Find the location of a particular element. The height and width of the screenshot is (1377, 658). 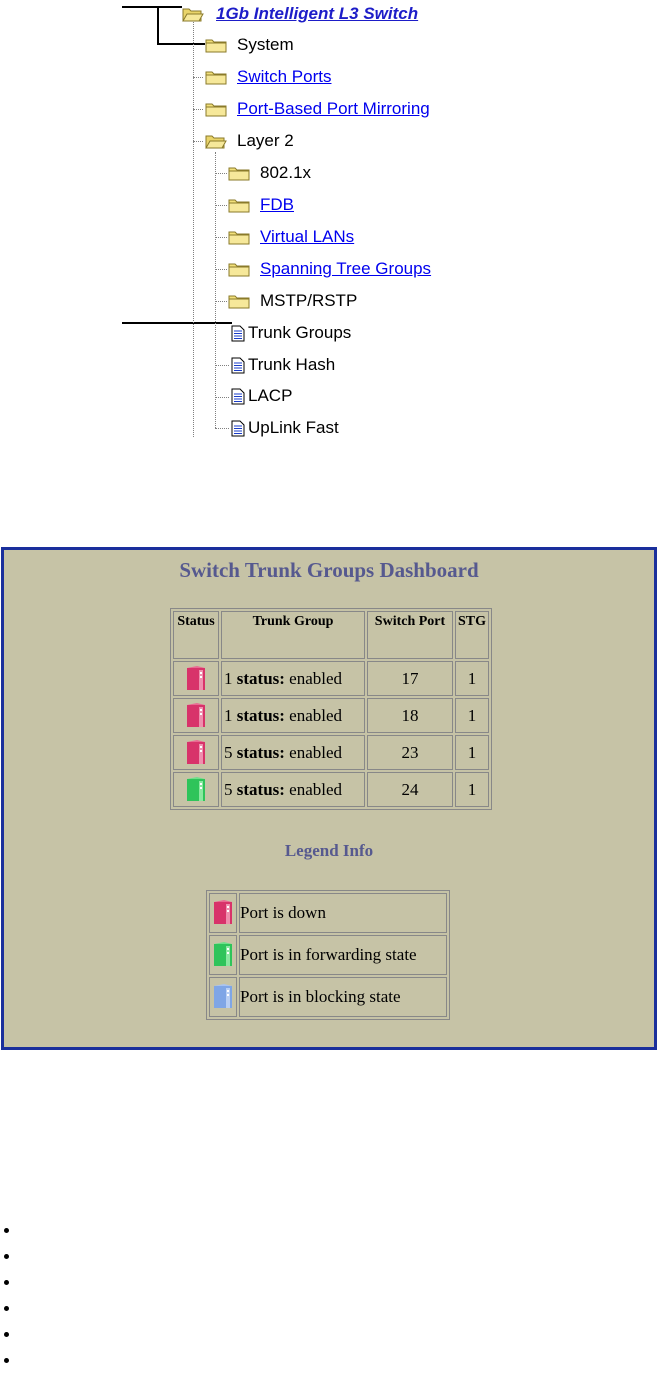

tree-item-label: LACP is located at coordinates (270, 395).